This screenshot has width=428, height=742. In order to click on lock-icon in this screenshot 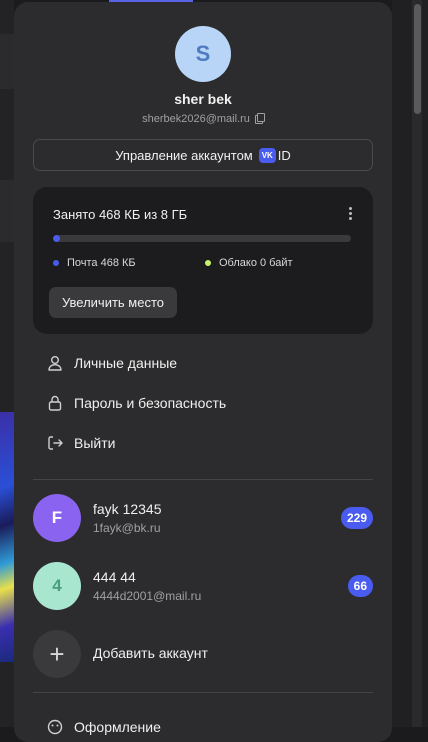, I will do `click(55, 403)`.